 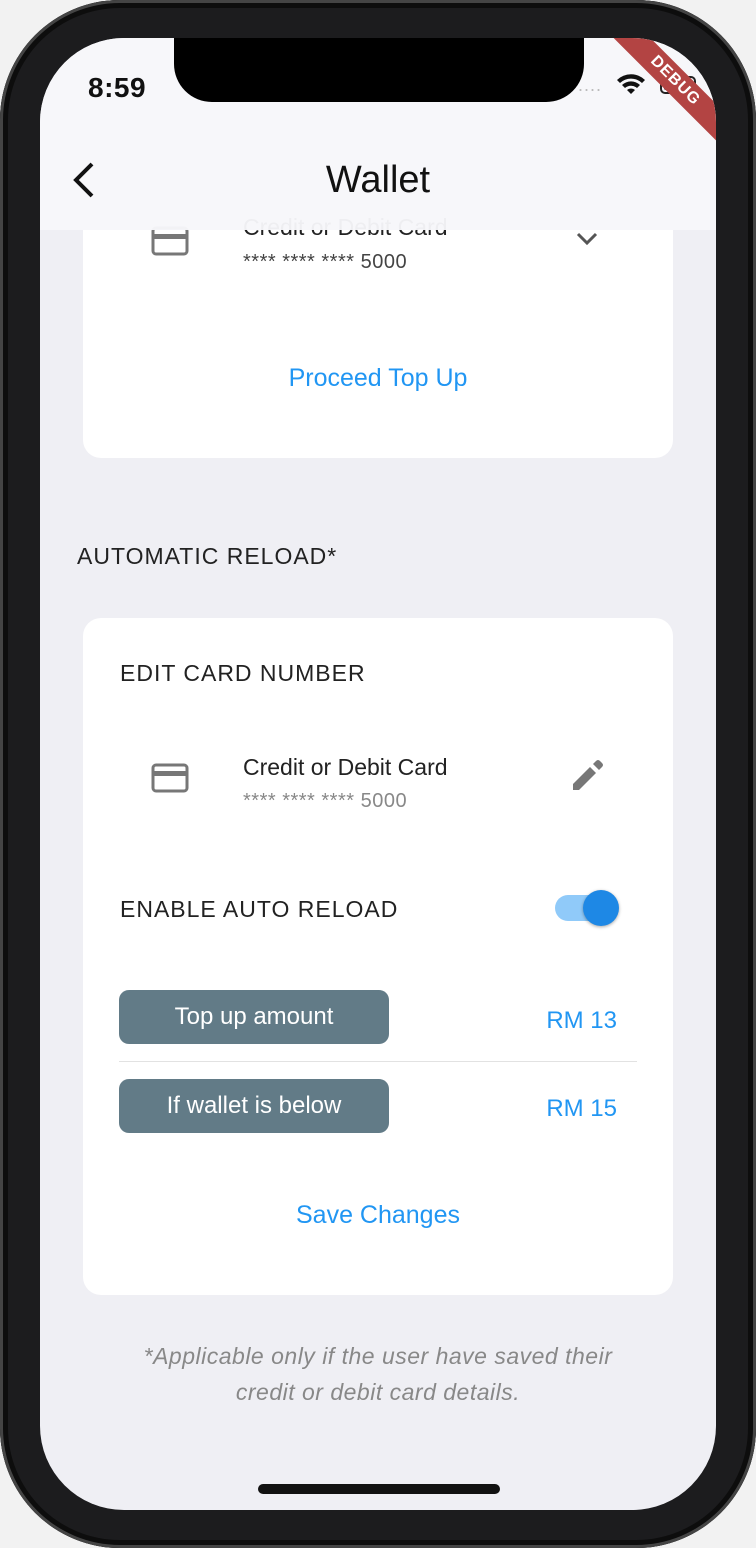 I want to click on top-up-amount-value: RM 13, so click(x=581, y=1021).